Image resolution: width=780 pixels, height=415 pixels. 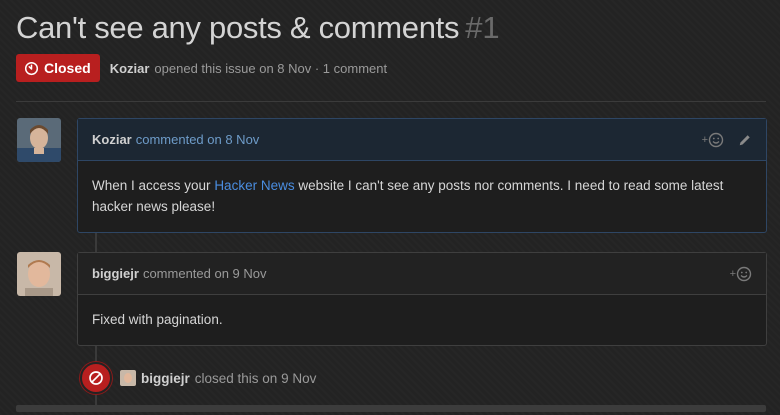 I want to click on avatar-biggiejr, so click(x=39, y=274).